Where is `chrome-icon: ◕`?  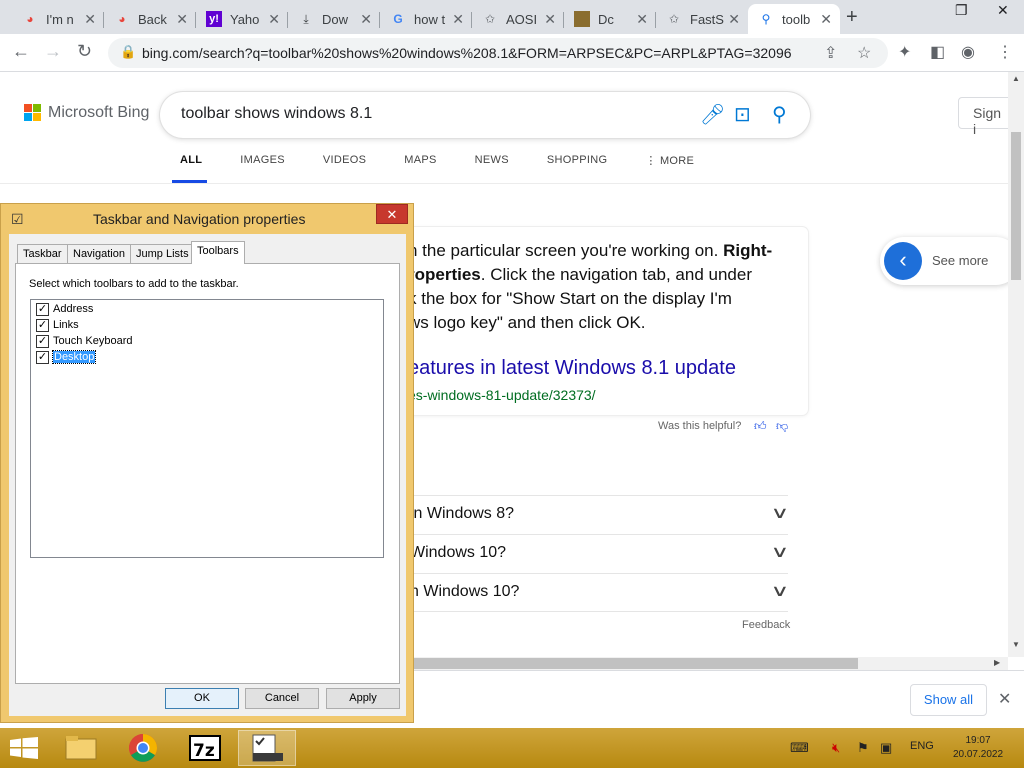 chrome-icon: ◕ is located at coordinates (122, 19).